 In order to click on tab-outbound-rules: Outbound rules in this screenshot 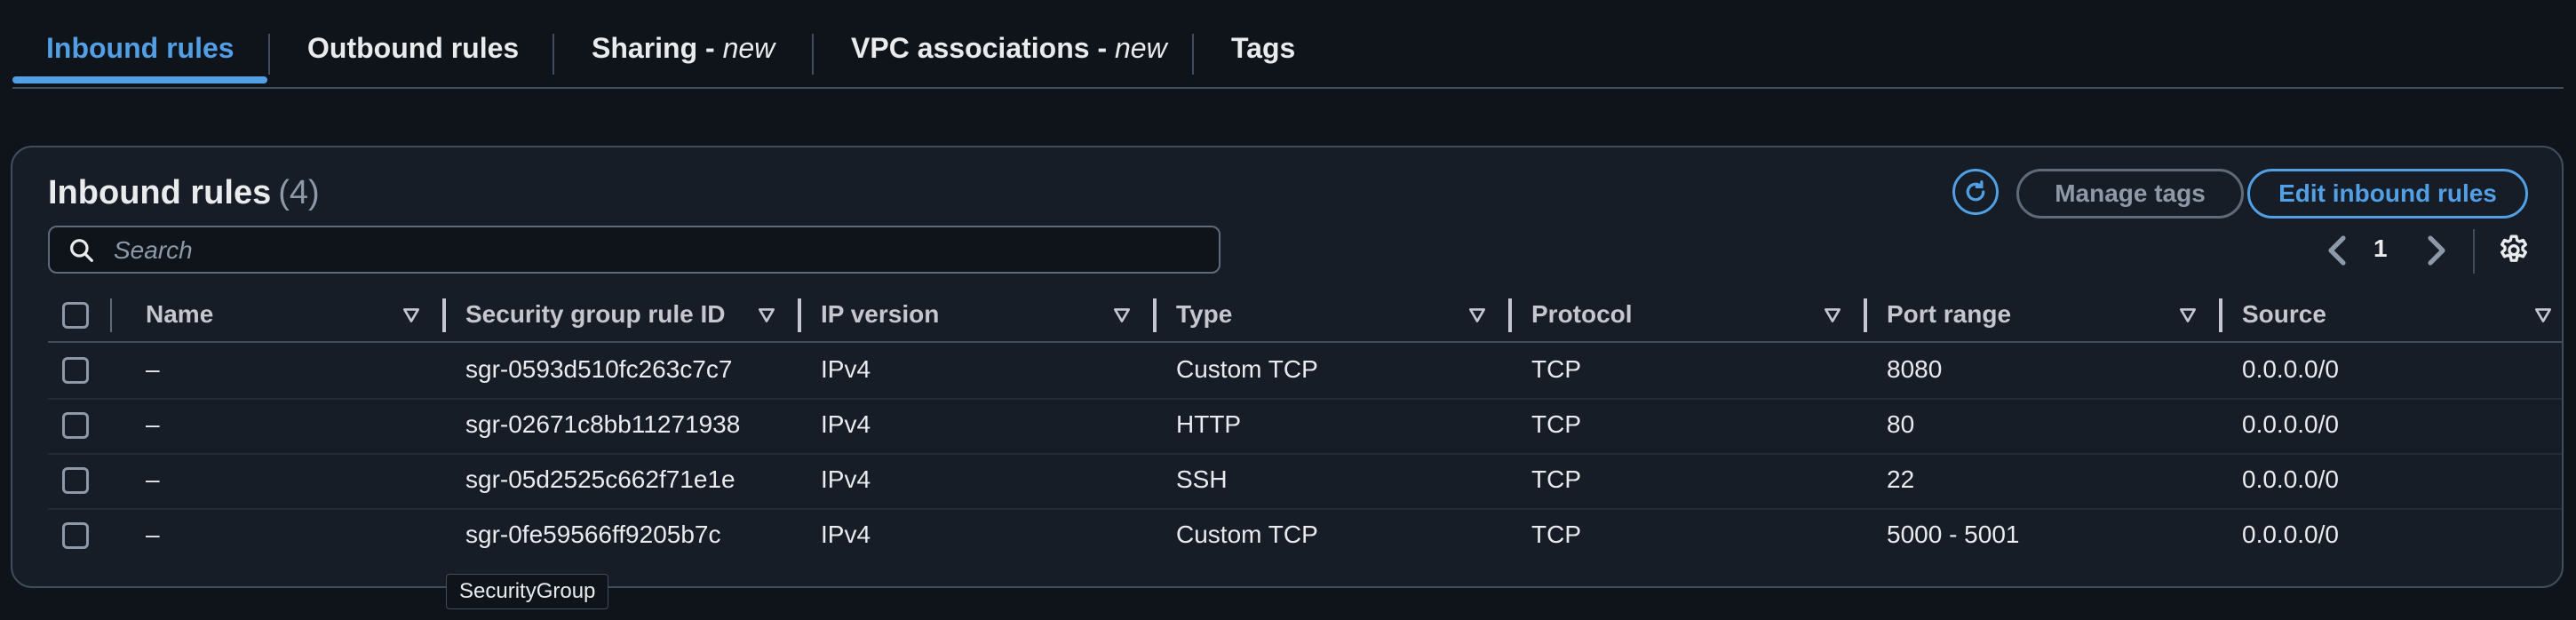, I will do `click(413, 48)`.